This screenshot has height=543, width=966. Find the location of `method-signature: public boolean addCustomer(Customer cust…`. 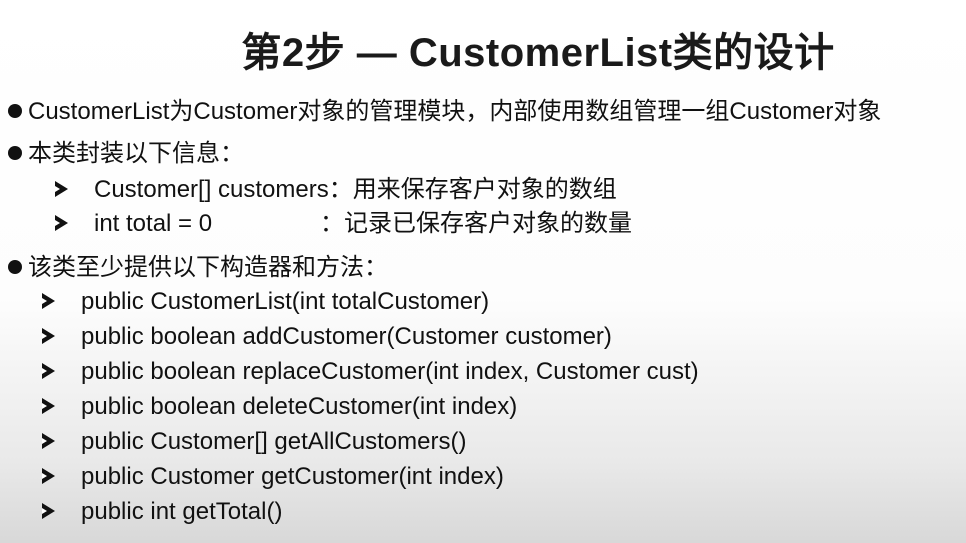

method-signature: public boolean addCustomer(Customer cust… is located at coordinates (346, 336).